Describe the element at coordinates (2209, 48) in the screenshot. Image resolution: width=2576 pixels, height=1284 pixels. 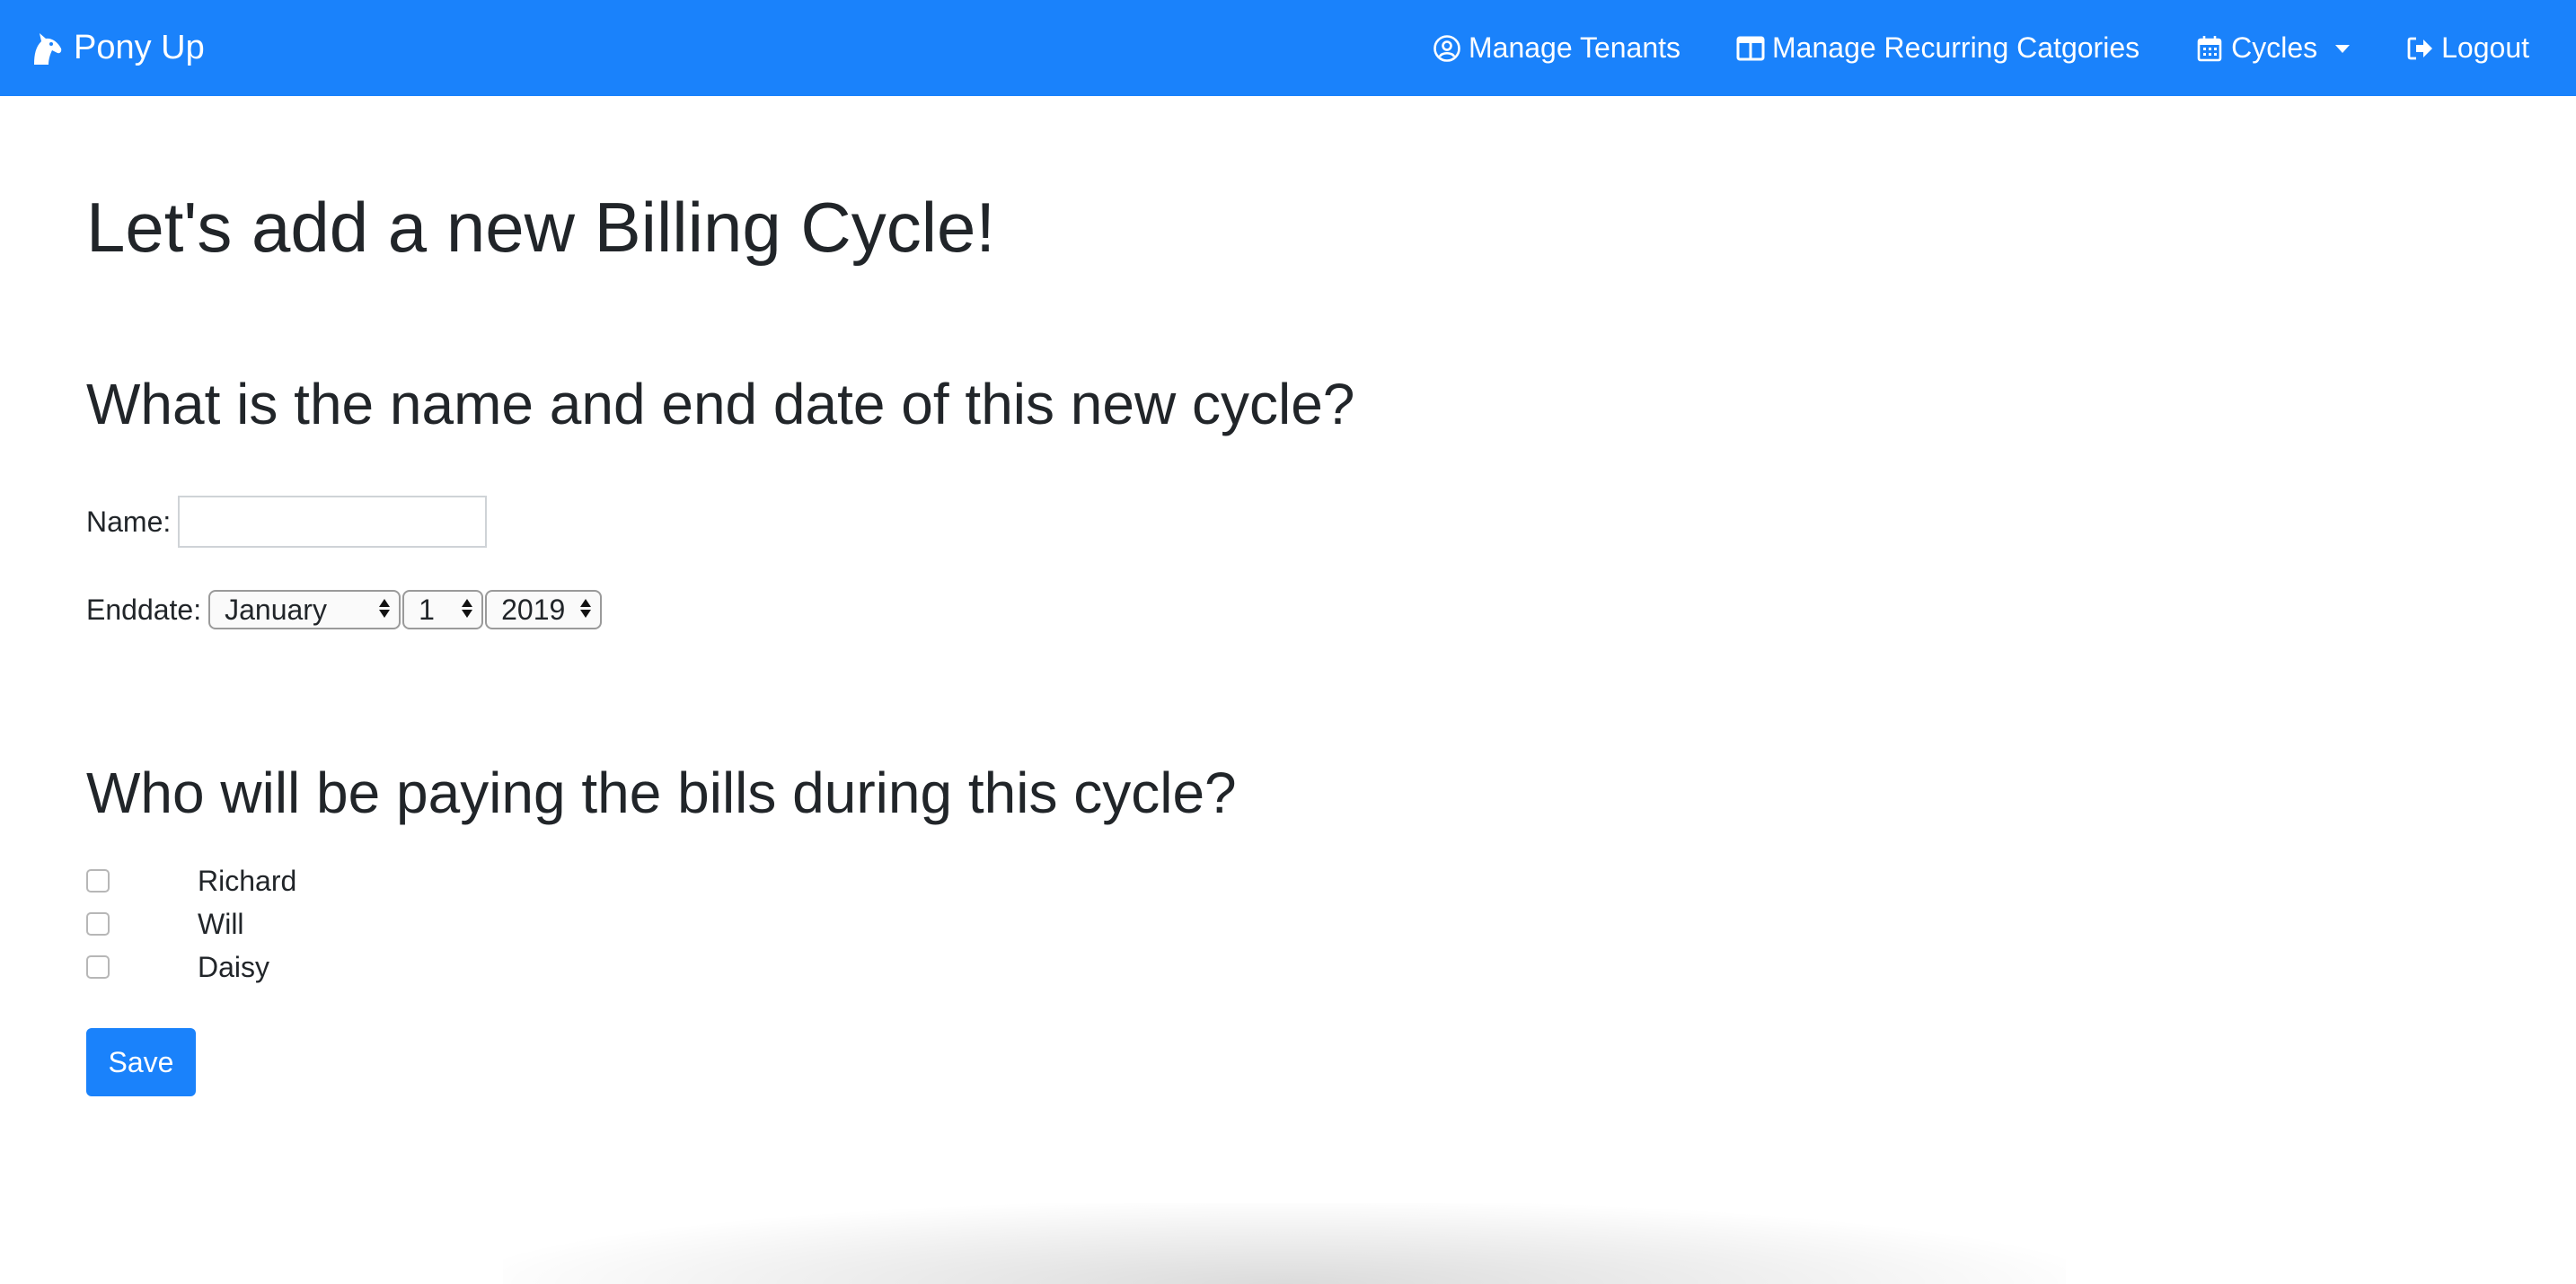
I see `calendar-icon` at that location.